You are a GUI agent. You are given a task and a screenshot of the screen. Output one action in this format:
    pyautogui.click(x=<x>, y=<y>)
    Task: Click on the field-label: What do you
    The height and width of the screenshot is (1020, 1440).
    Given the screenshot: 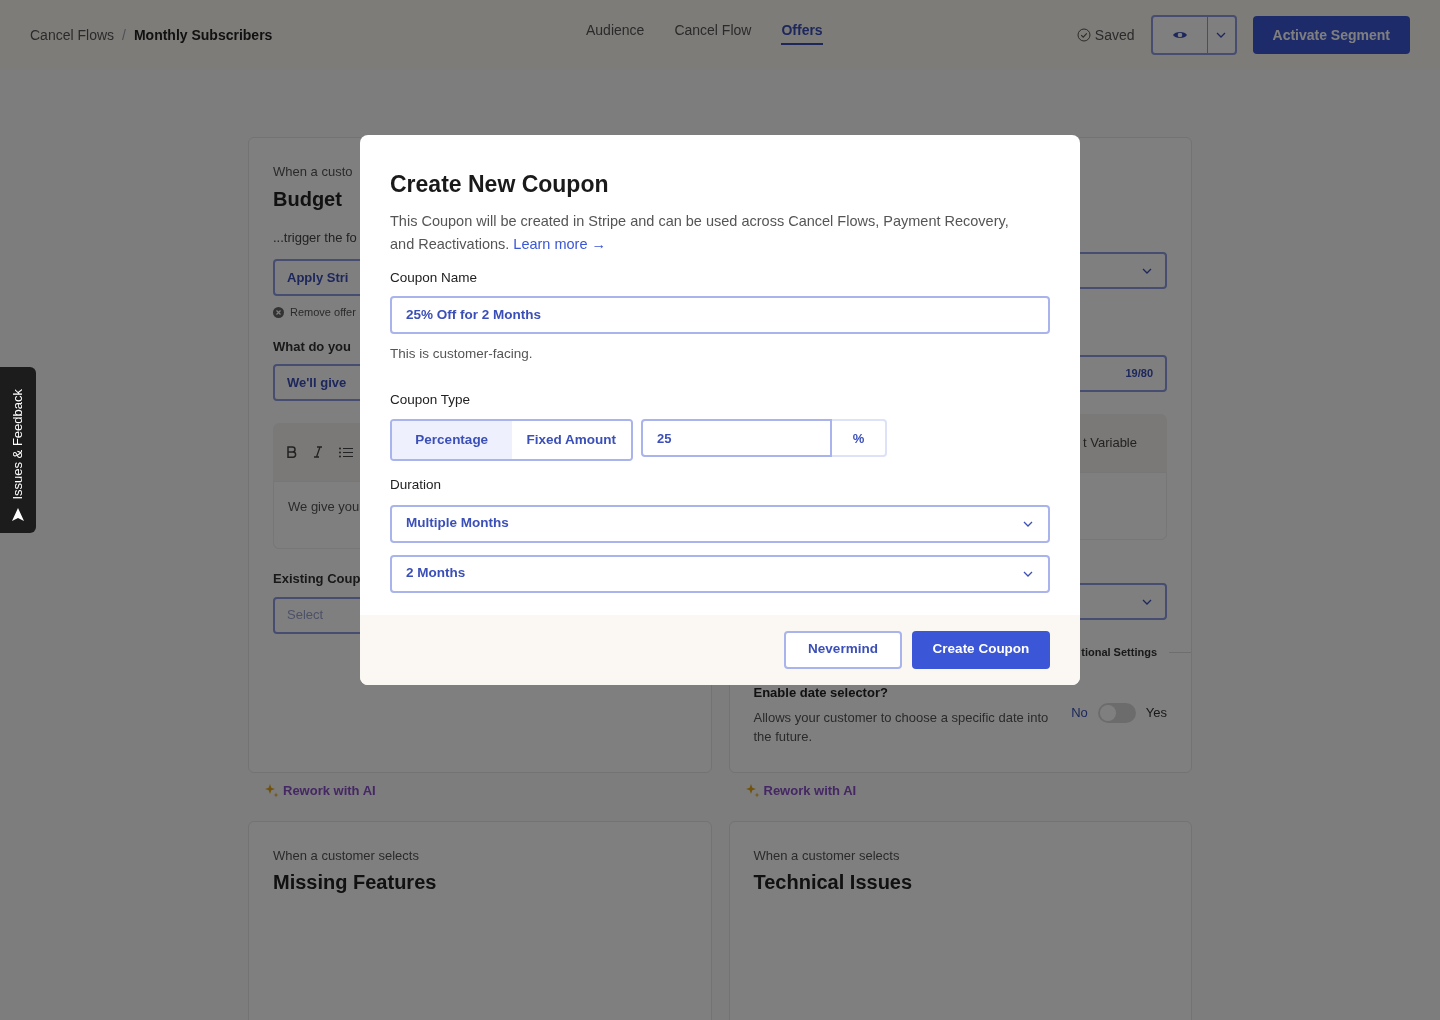 What is the action you would take?
    pyautogui.click(x=312, y=346)
    